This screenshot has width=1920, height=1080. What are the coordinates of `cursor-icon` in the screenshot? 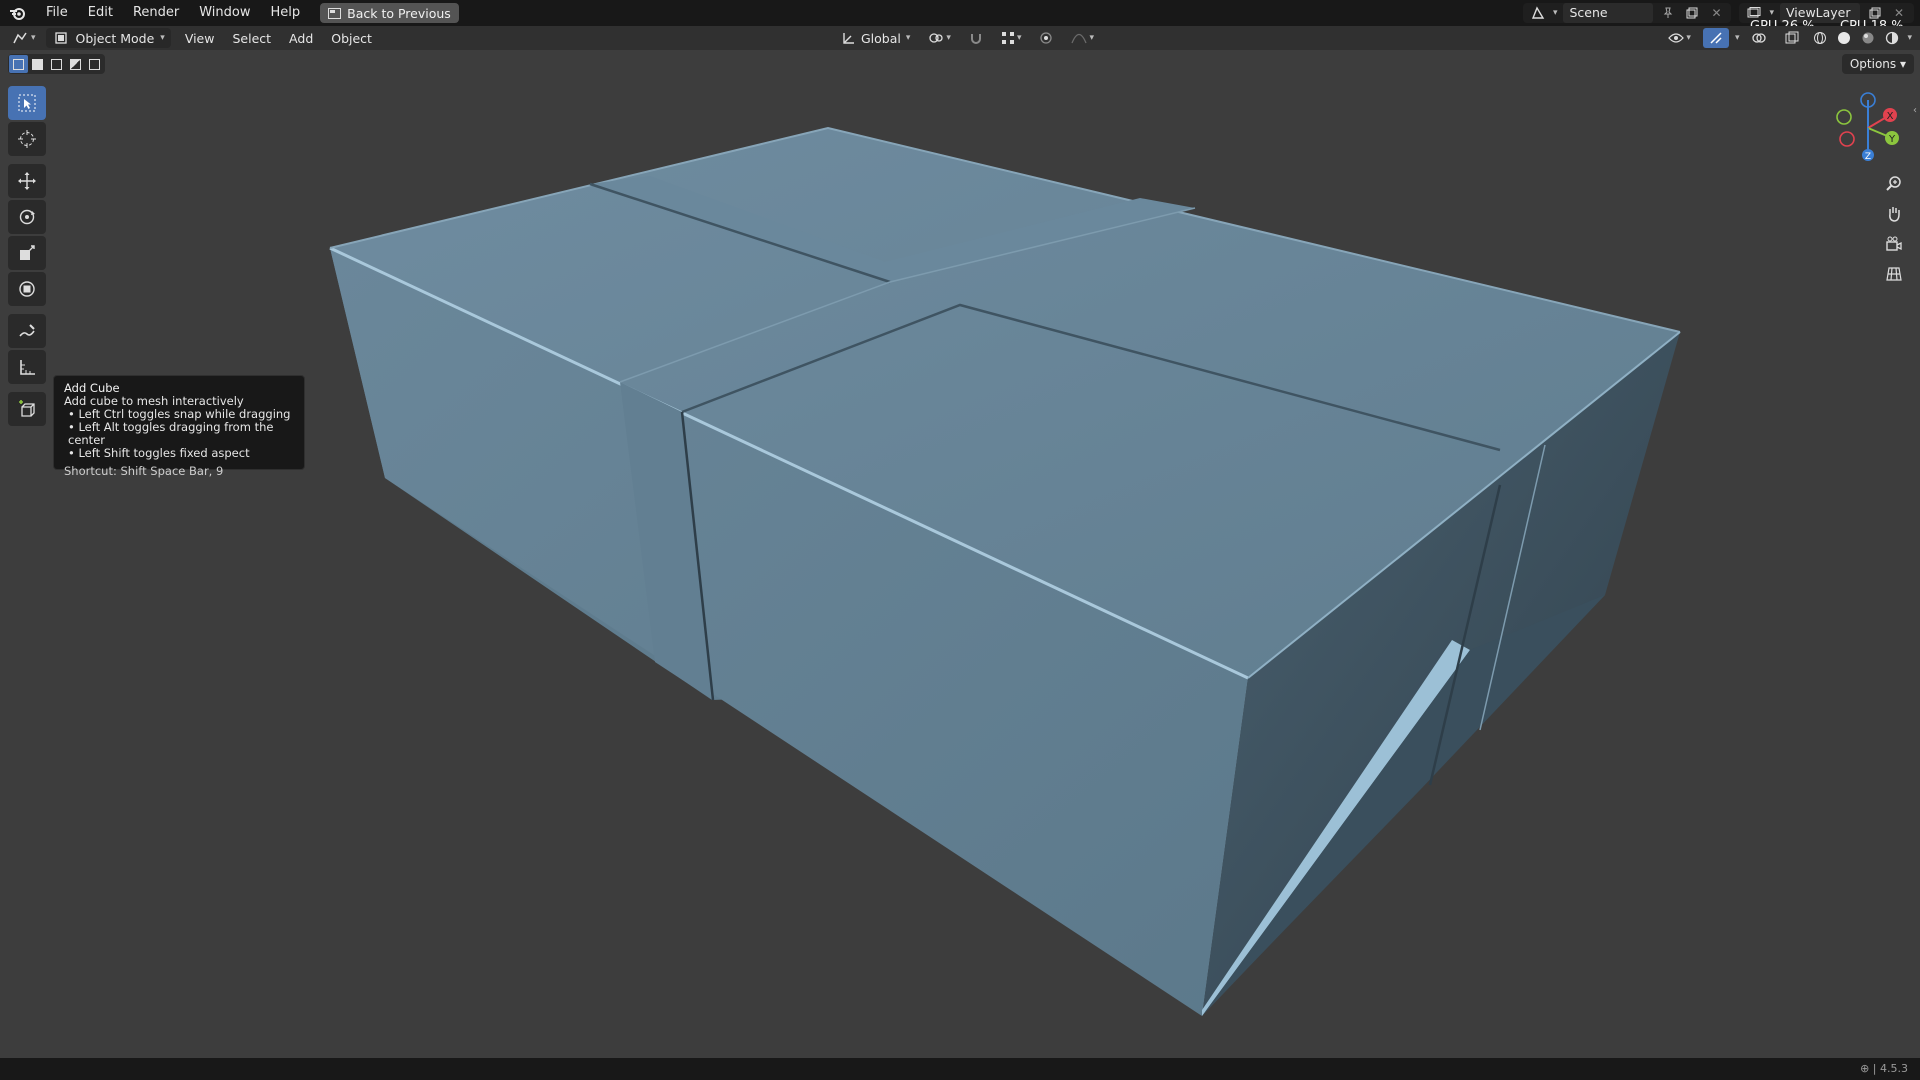 It's located at (27, 139).